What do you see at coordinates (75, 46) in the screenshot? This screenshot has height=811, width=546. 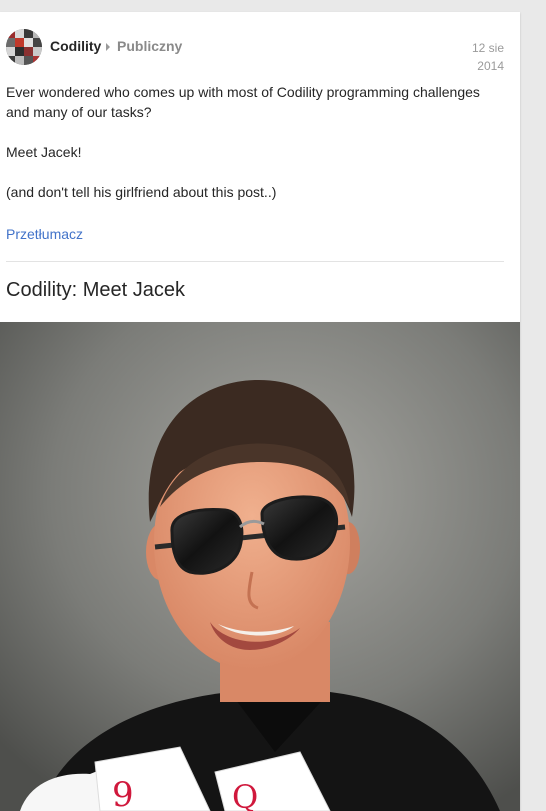 I see `author-name: Codility` at bounding box center [75, 46].